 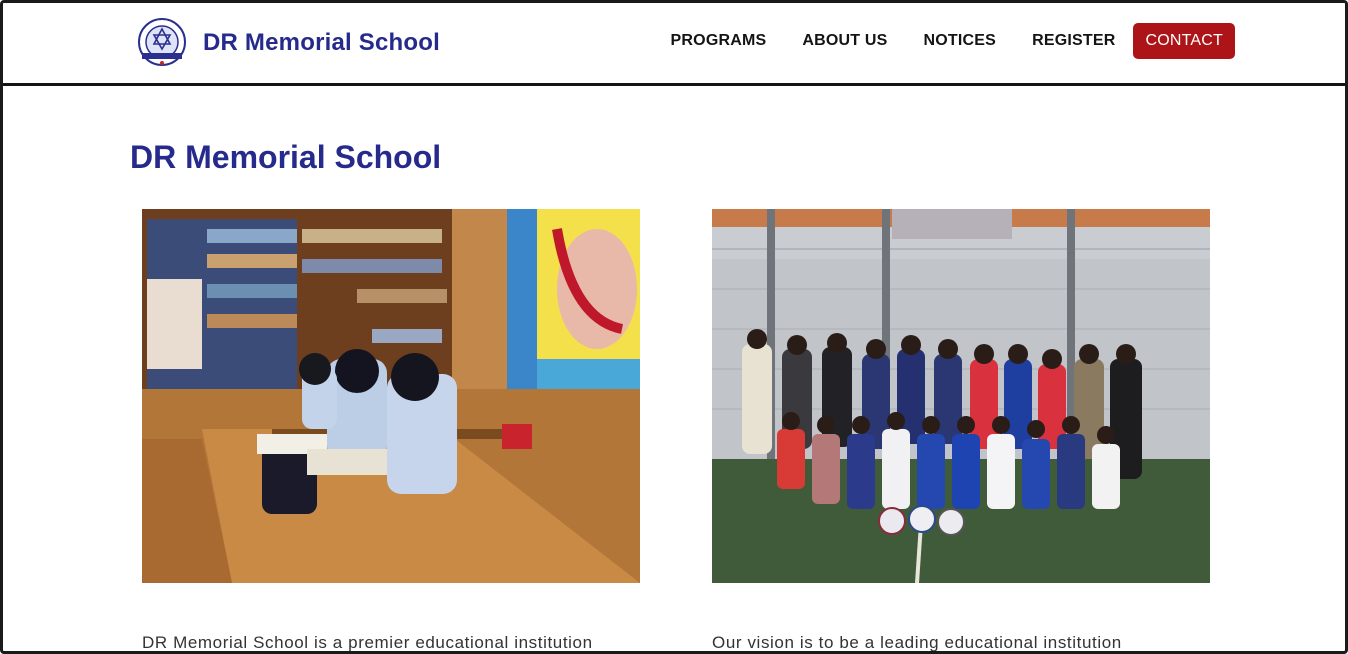 I want to click on site-brand: DR Memorial School, so click(x=321, y=43).